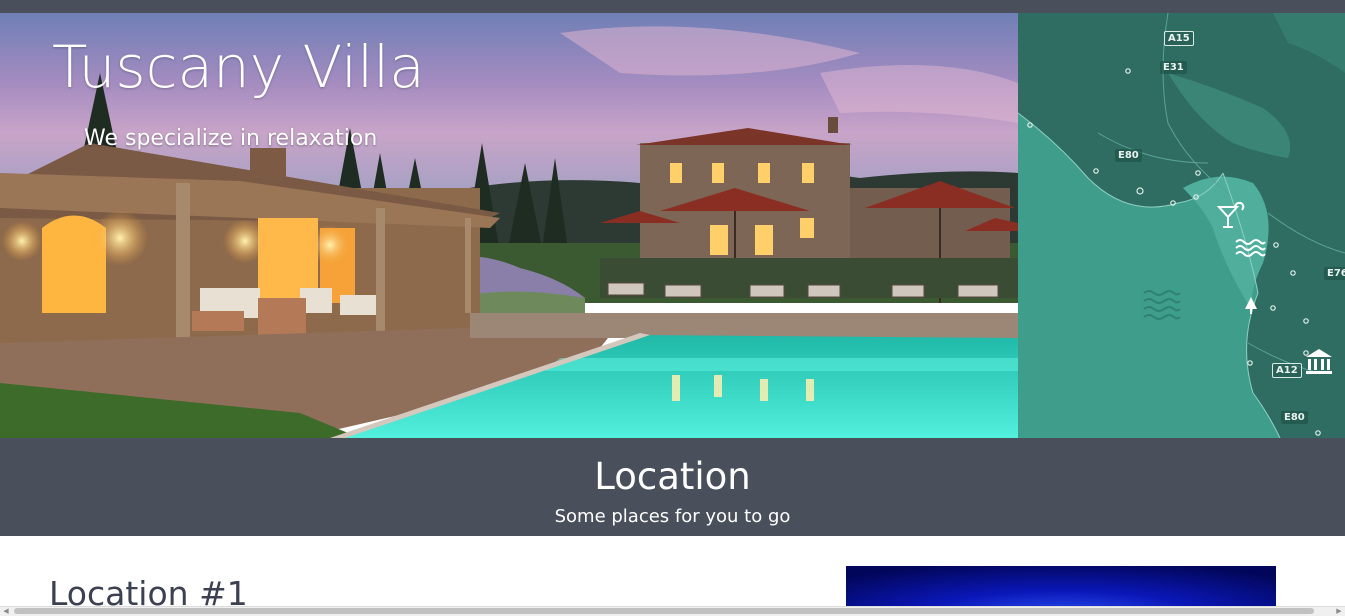  What do you see at coordinates (1294, 417) in the screenshot?
I see `road-label-e80-south: E80` at bounding box center [1294, 417].